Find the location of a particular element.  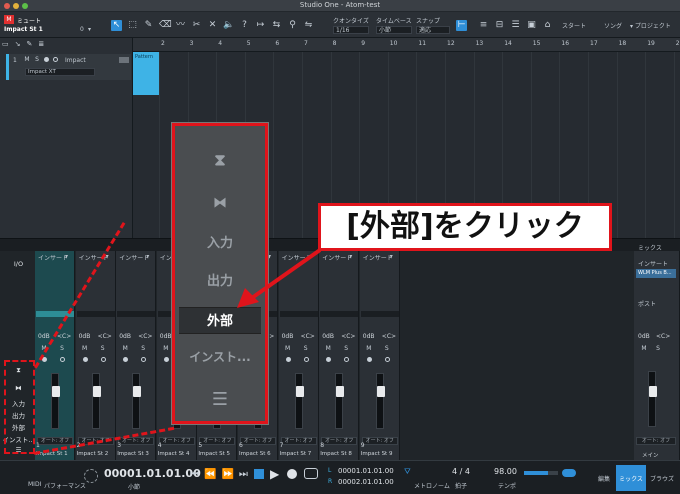

split-view-icon: ⊟ is located at coordinates (499, 25).